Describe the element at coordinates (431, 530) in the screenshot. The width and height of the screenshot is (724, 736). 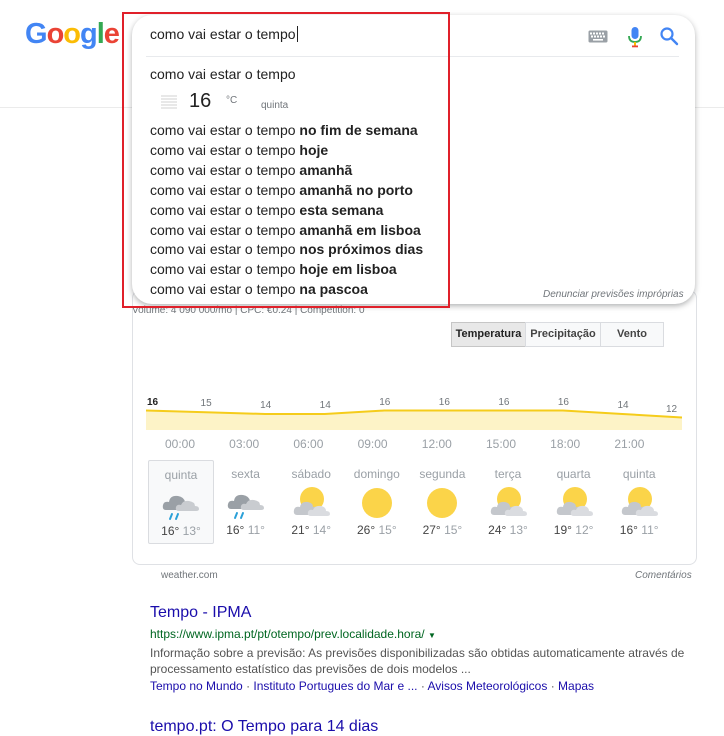
I see `forecast-high: 27°` at that location.